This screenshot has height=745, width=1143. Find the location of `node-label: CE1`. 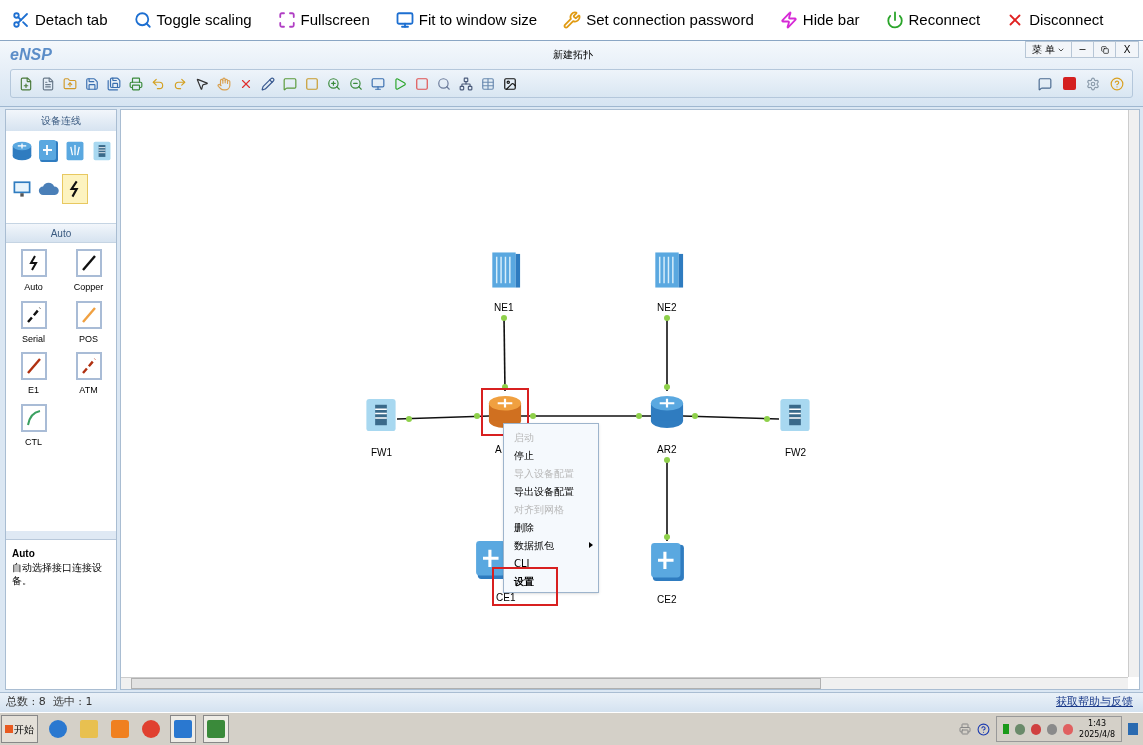

node-label: CE1 is located at coordinates (506, 597).